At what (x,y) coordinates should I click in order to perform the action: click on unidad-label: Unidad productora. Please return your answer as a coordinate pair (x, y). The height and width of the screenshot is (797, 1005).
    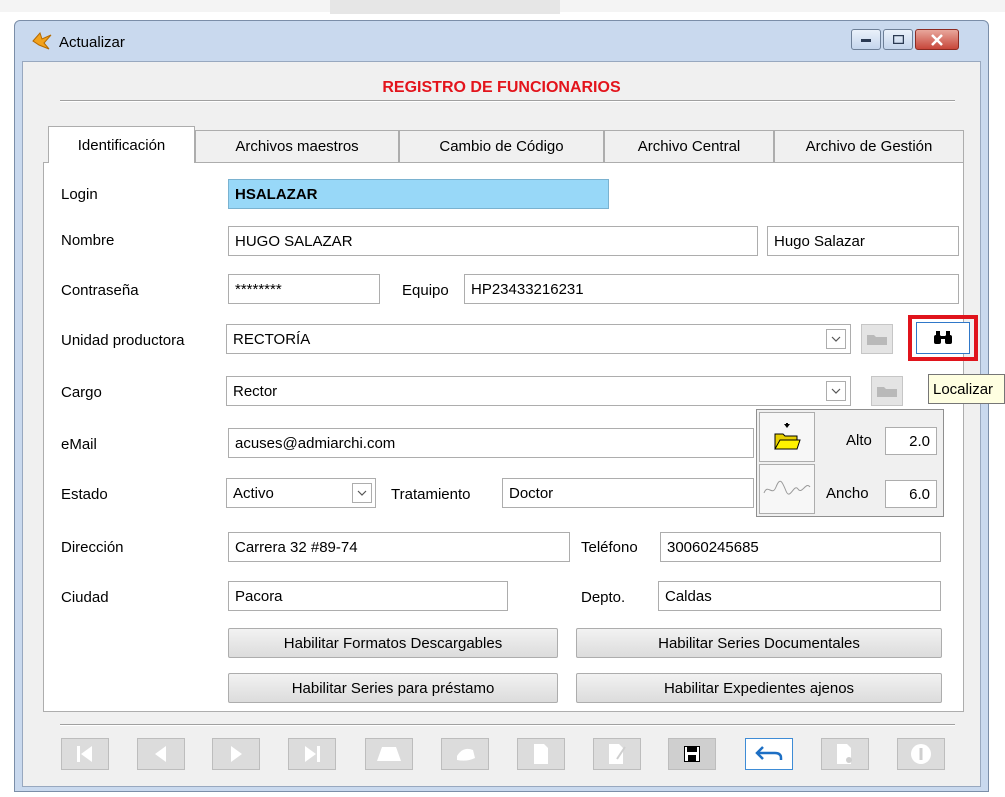
    Looking at the image, I should click on (123, 340).